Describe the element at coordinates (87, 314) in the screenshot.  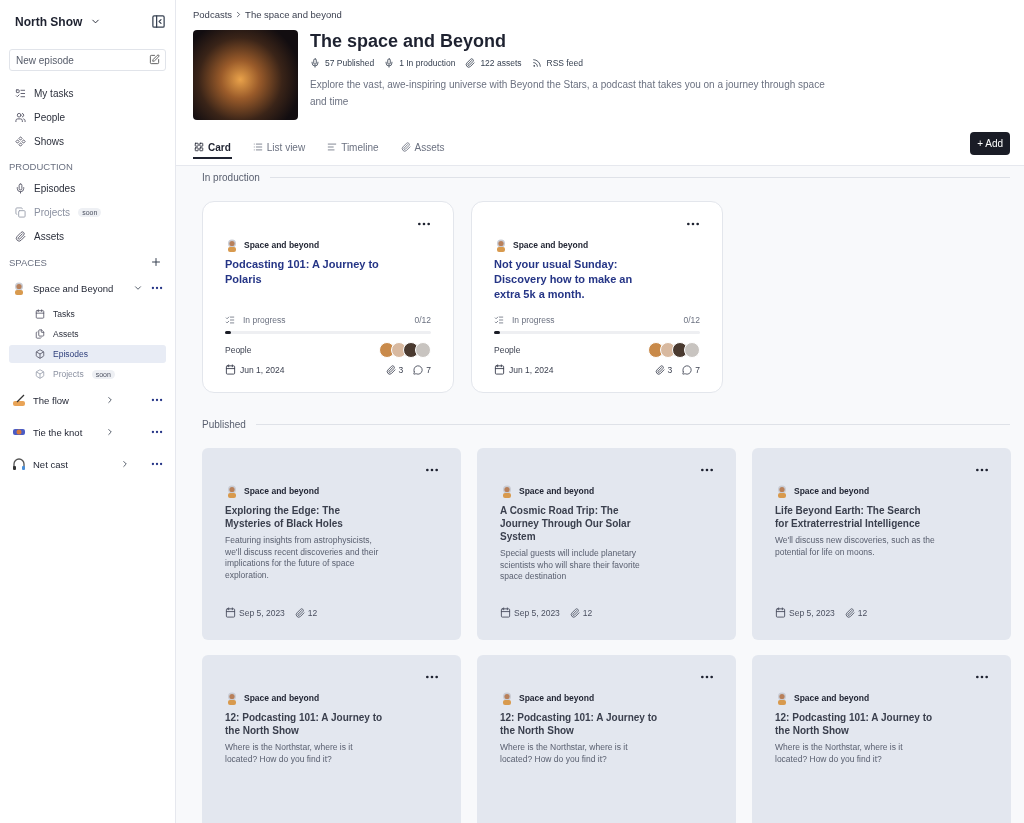
I see `sidebar-subitem: Tasks` at that location.